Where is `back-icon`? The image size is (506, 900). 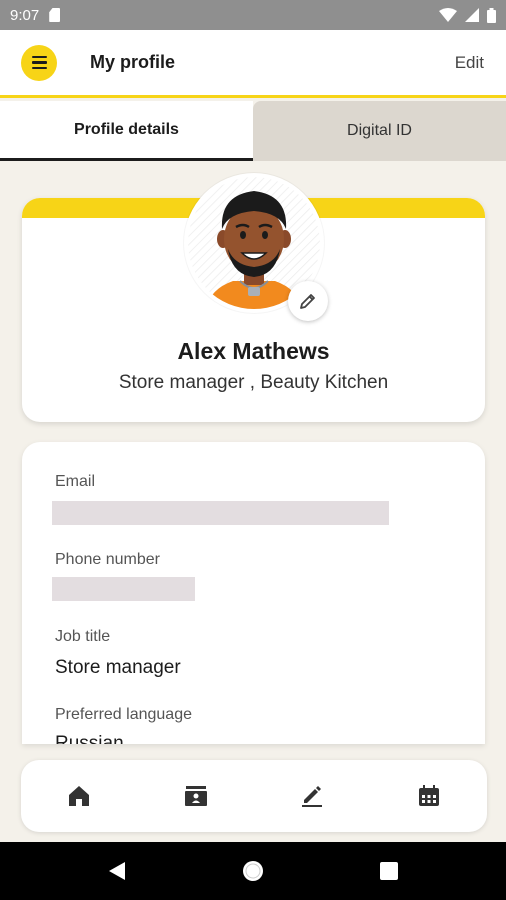
back-icon is located at coordinates (117, 871).